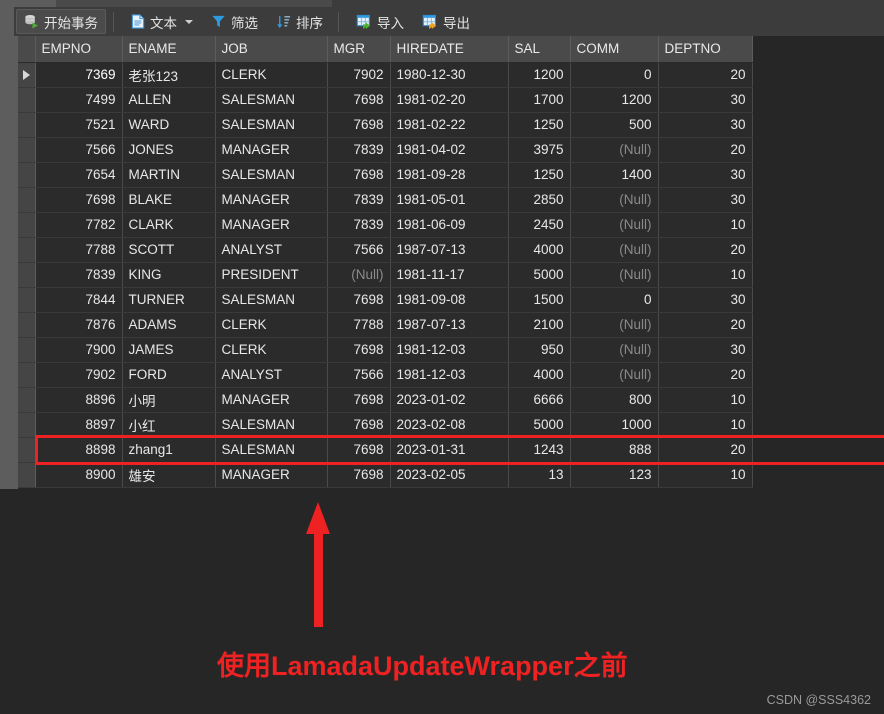 This screenshot has width=884, height=714. Describe the element at coordinates (449, 175) in the screenshot. I see `cell-hiredate: 1981-09-28` at that location.